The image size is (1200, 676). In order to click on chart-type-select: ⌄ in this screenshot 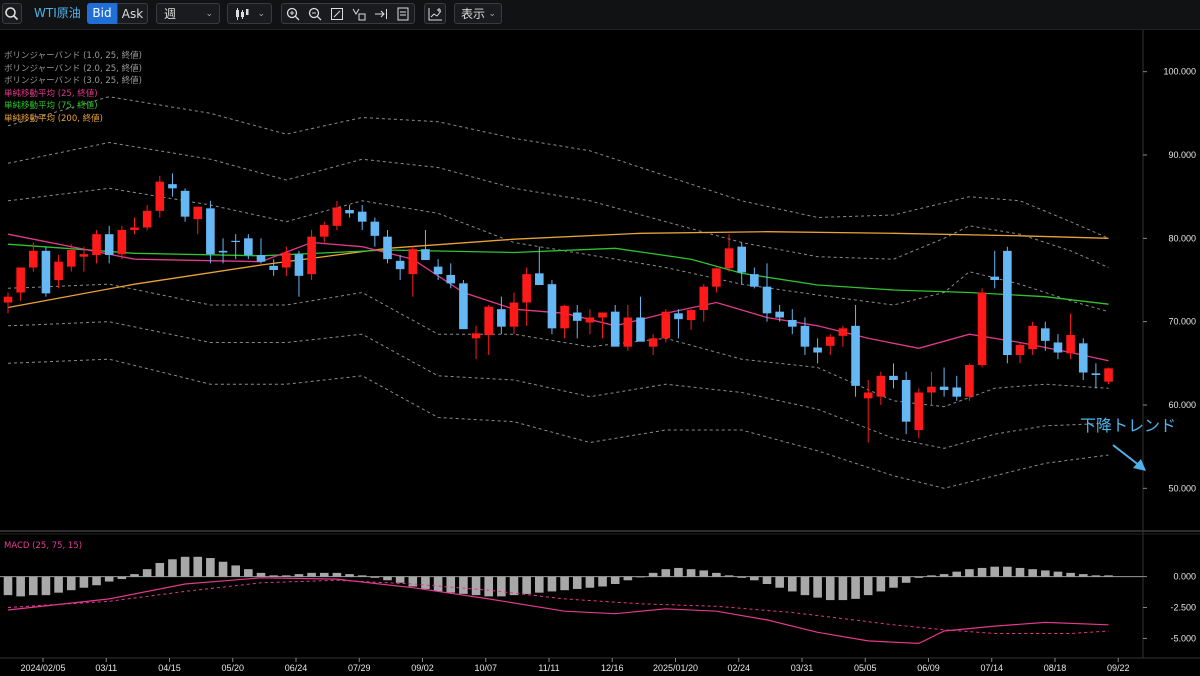, I will do `click(249, 13)`.